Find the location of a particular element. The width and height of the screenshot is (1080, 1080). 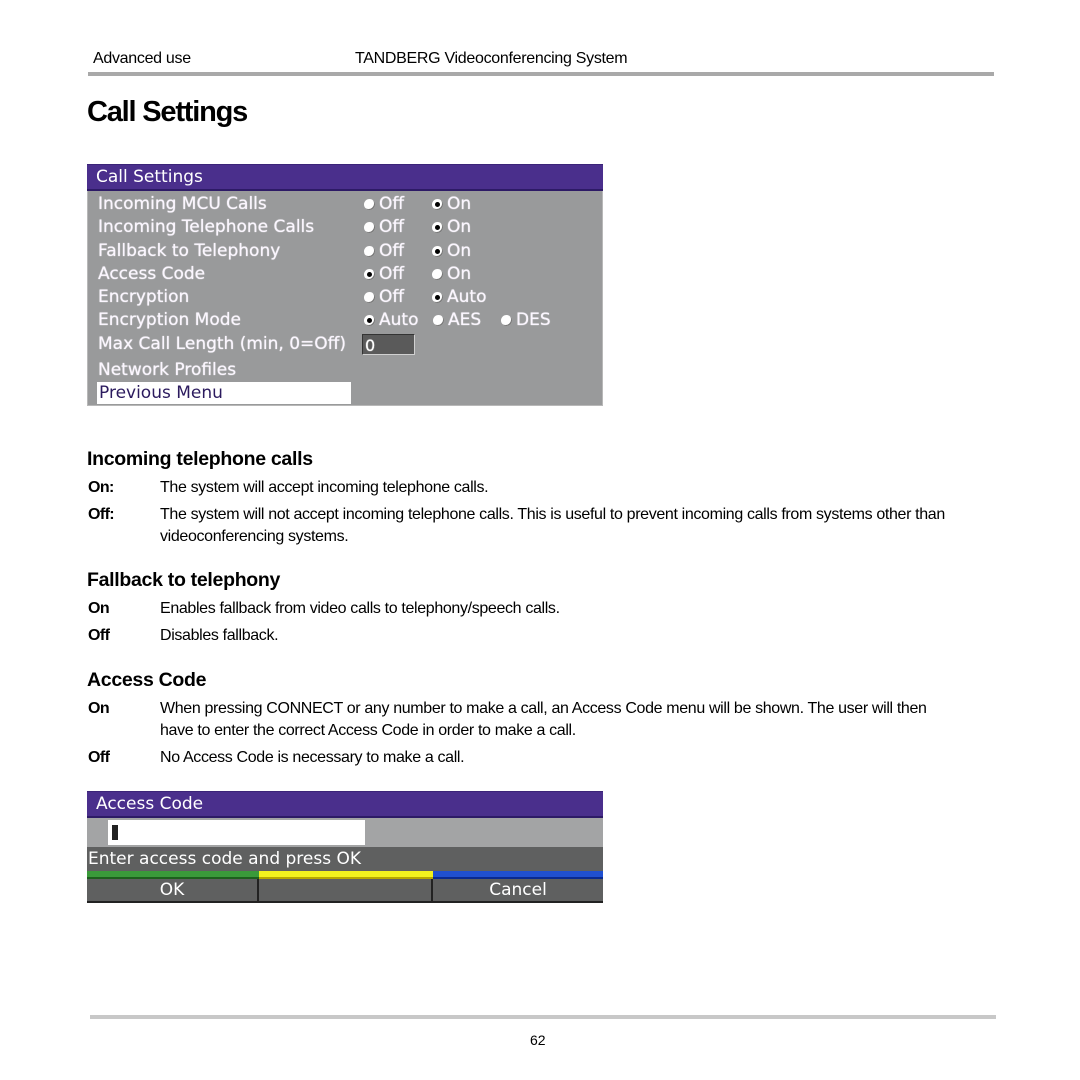

page-number: 62 is located at coordinates (538, 1040).